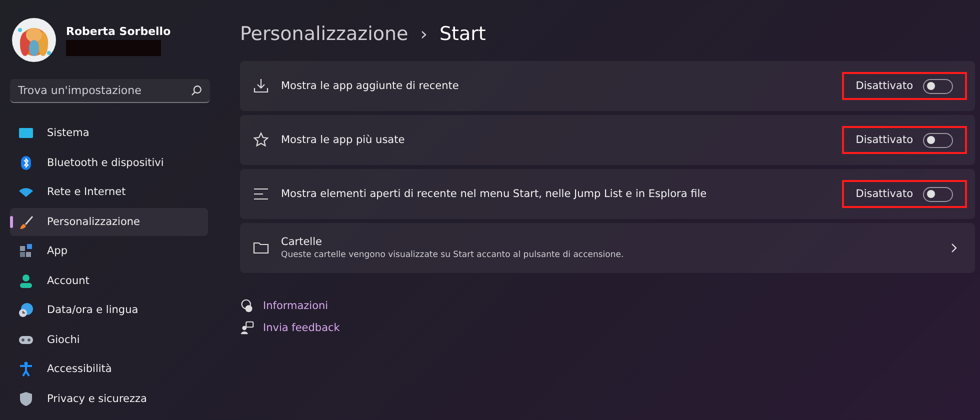  I want to click on star-icon, so click(261, 140).